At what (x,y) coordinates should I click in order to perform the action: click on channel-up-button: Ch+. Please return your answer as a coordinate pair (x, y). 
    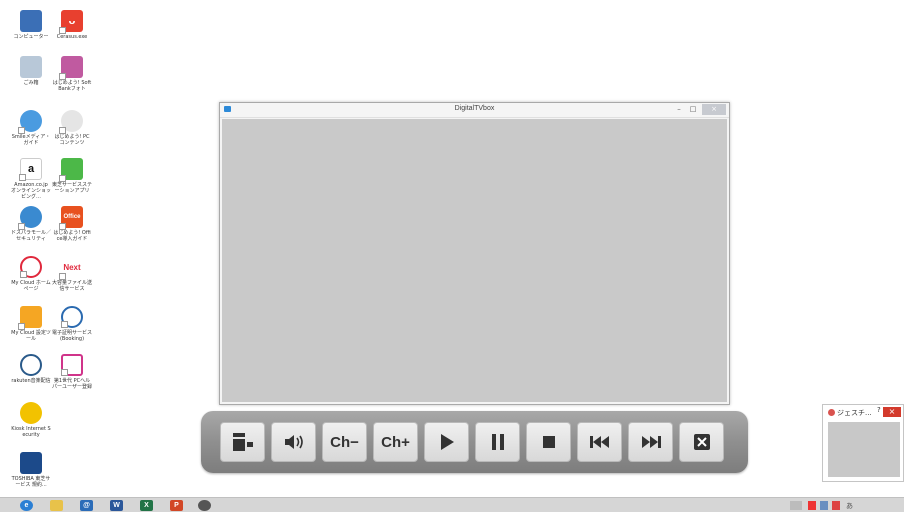
    Looking at the image, I should click on (395, 442).